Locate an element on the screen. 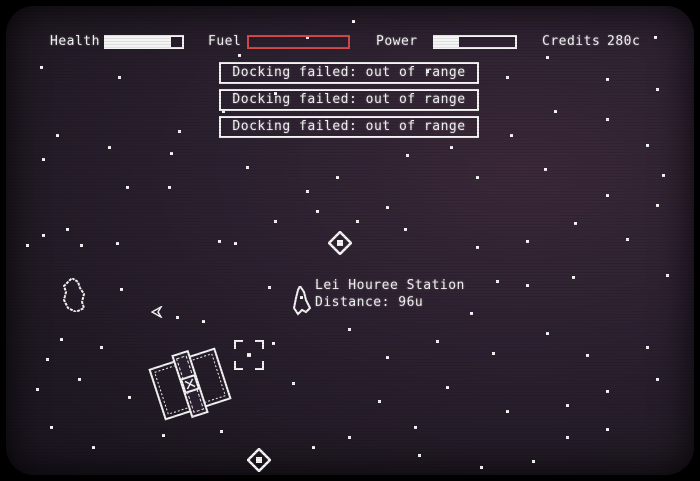 Image resolution: width=700 pixels, height=481 pixels. power-label: Power is located at coordinates (397, 41).